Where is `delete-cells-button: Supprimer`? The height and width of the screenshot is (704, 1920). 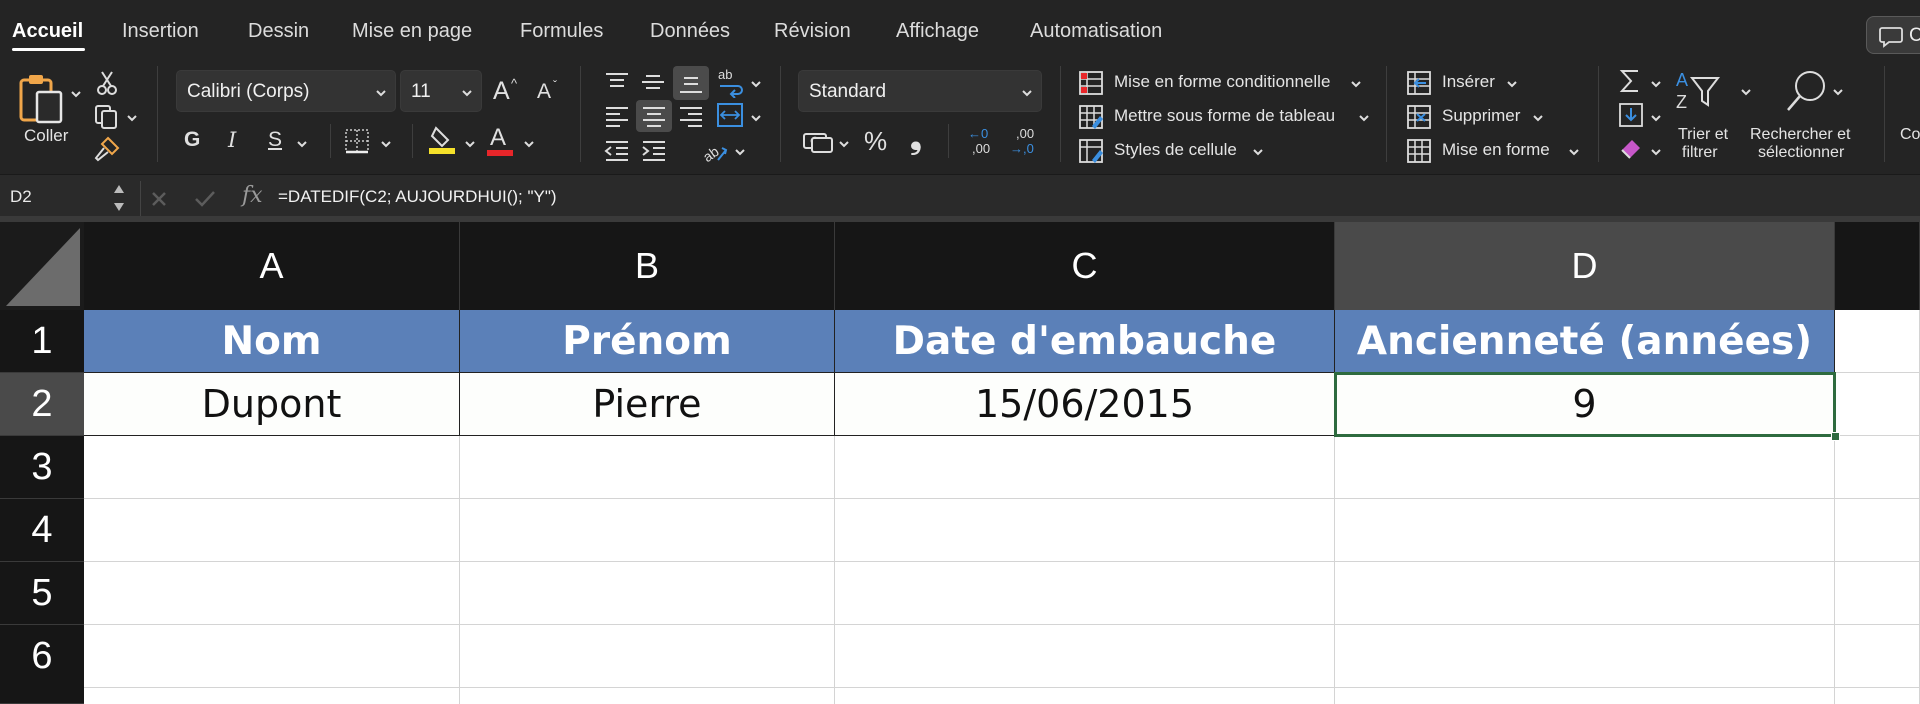 delete-cells-button: Supprimer is located at coordinates (1474, 117).